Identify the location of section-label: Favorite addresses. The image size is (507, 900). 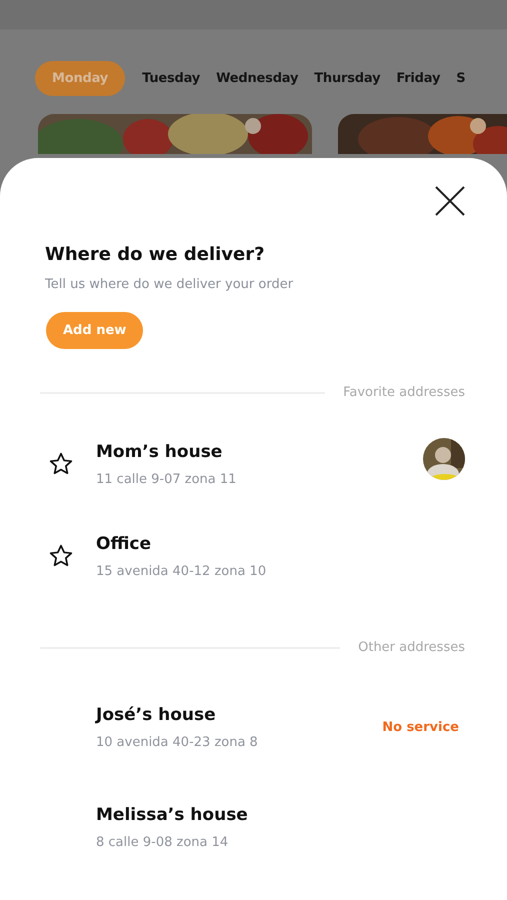
(404, 392).